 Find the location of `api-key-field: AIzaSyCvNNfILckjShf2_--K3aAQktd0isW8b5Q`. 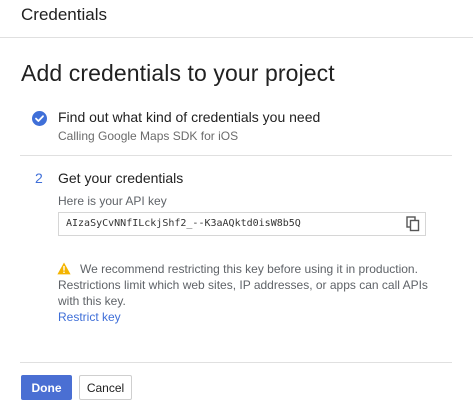

api-key-field: AIzaSyCvNNfILckjShf2_--K3aAQktd0isW8b5Q is located at coordinates (242, 224).